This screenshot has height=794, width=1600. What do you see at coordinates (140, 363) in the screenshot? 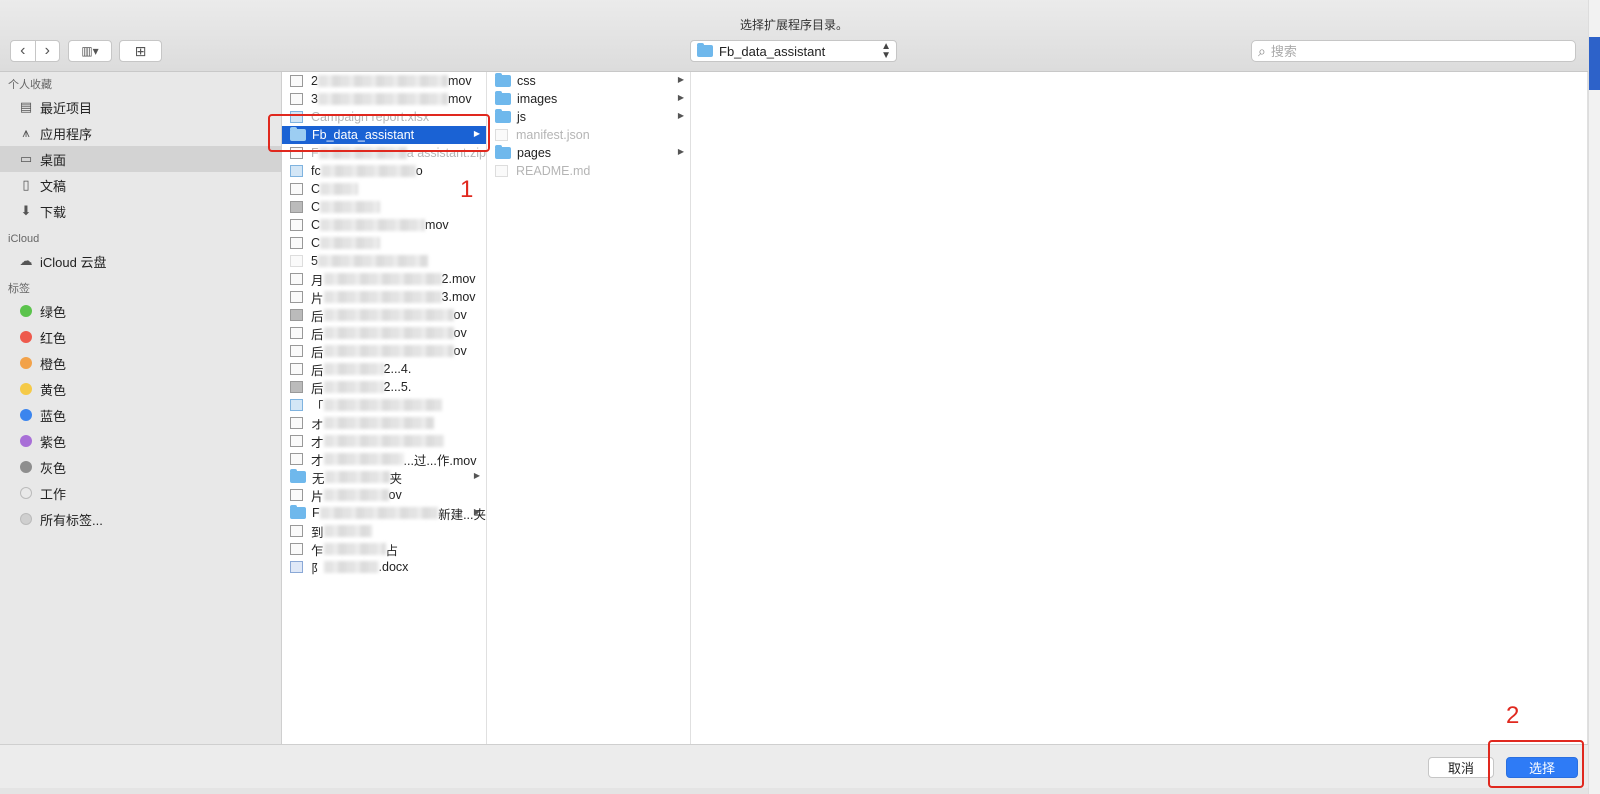
I see `sidebar-tag-item: 橙色` at bounding box center [140, 363].